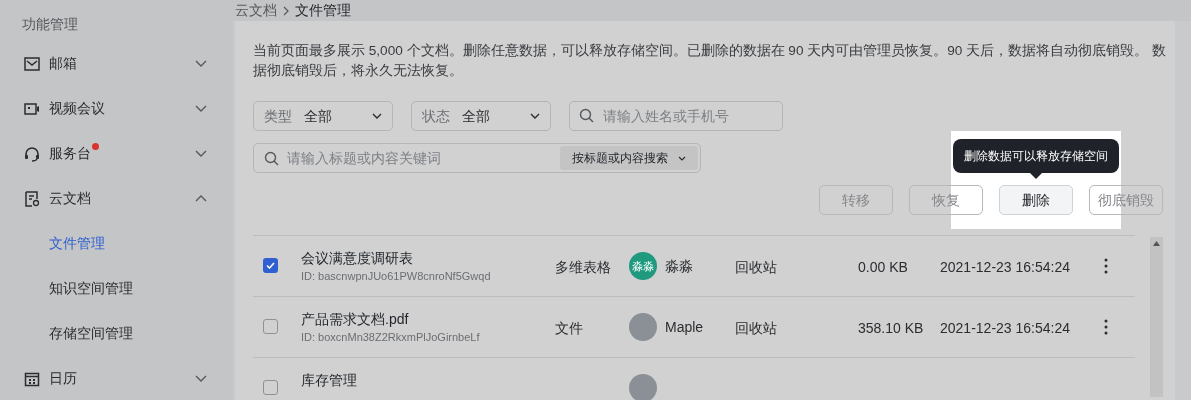 The height and width of the screenshot is (400, 1191). Describe the element at coordinates (477, 158) in the screenshot. I see `search-field: 请输入标题或内容关键词 按标题或内容搜索` at that location.